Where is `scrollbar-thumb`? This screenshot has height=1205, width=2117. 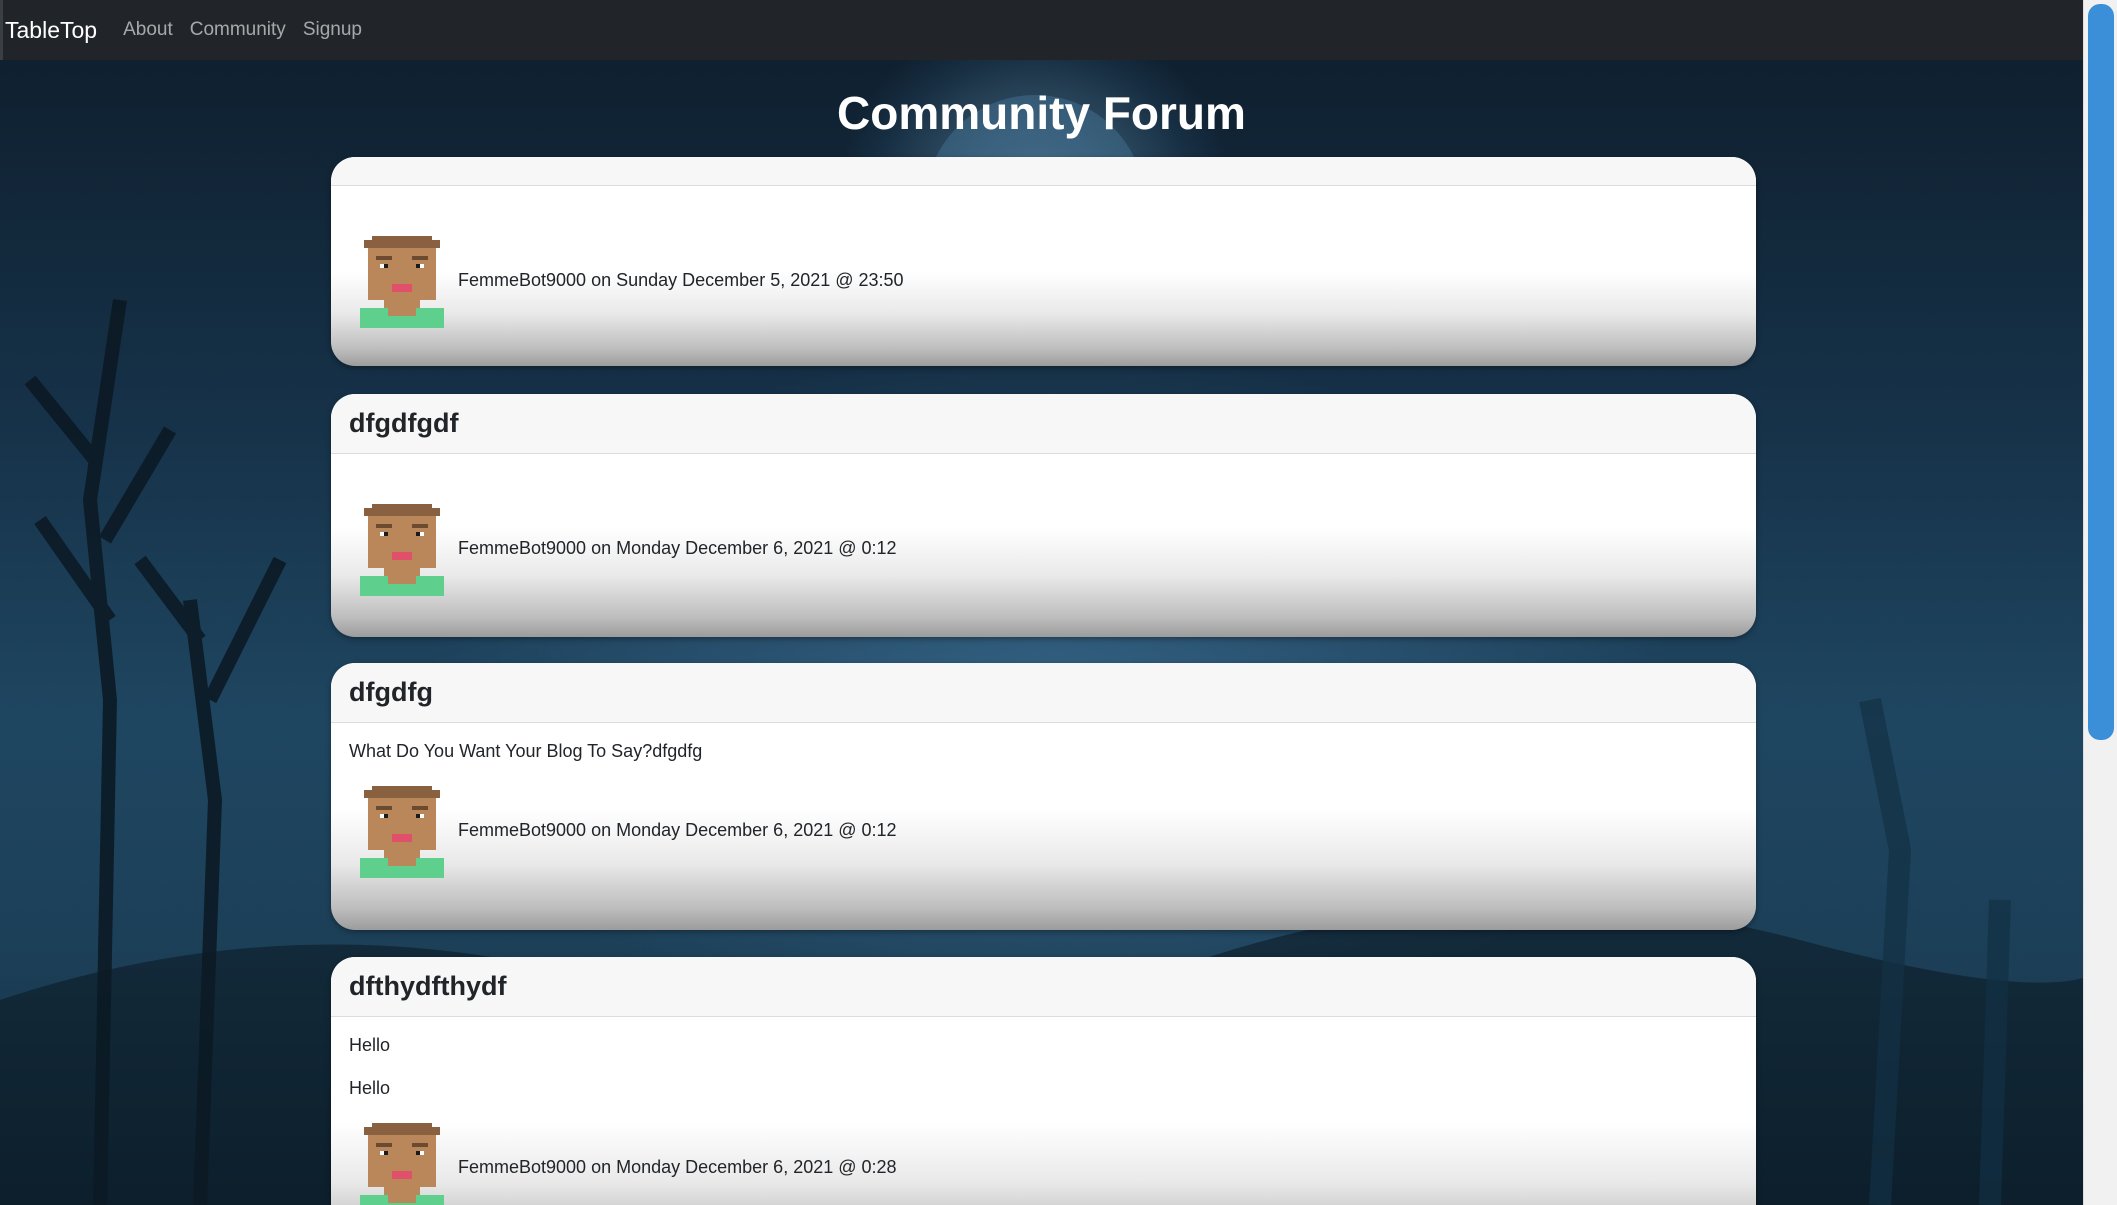
scrollbar-thumb is located at coordinates (2101, 372).